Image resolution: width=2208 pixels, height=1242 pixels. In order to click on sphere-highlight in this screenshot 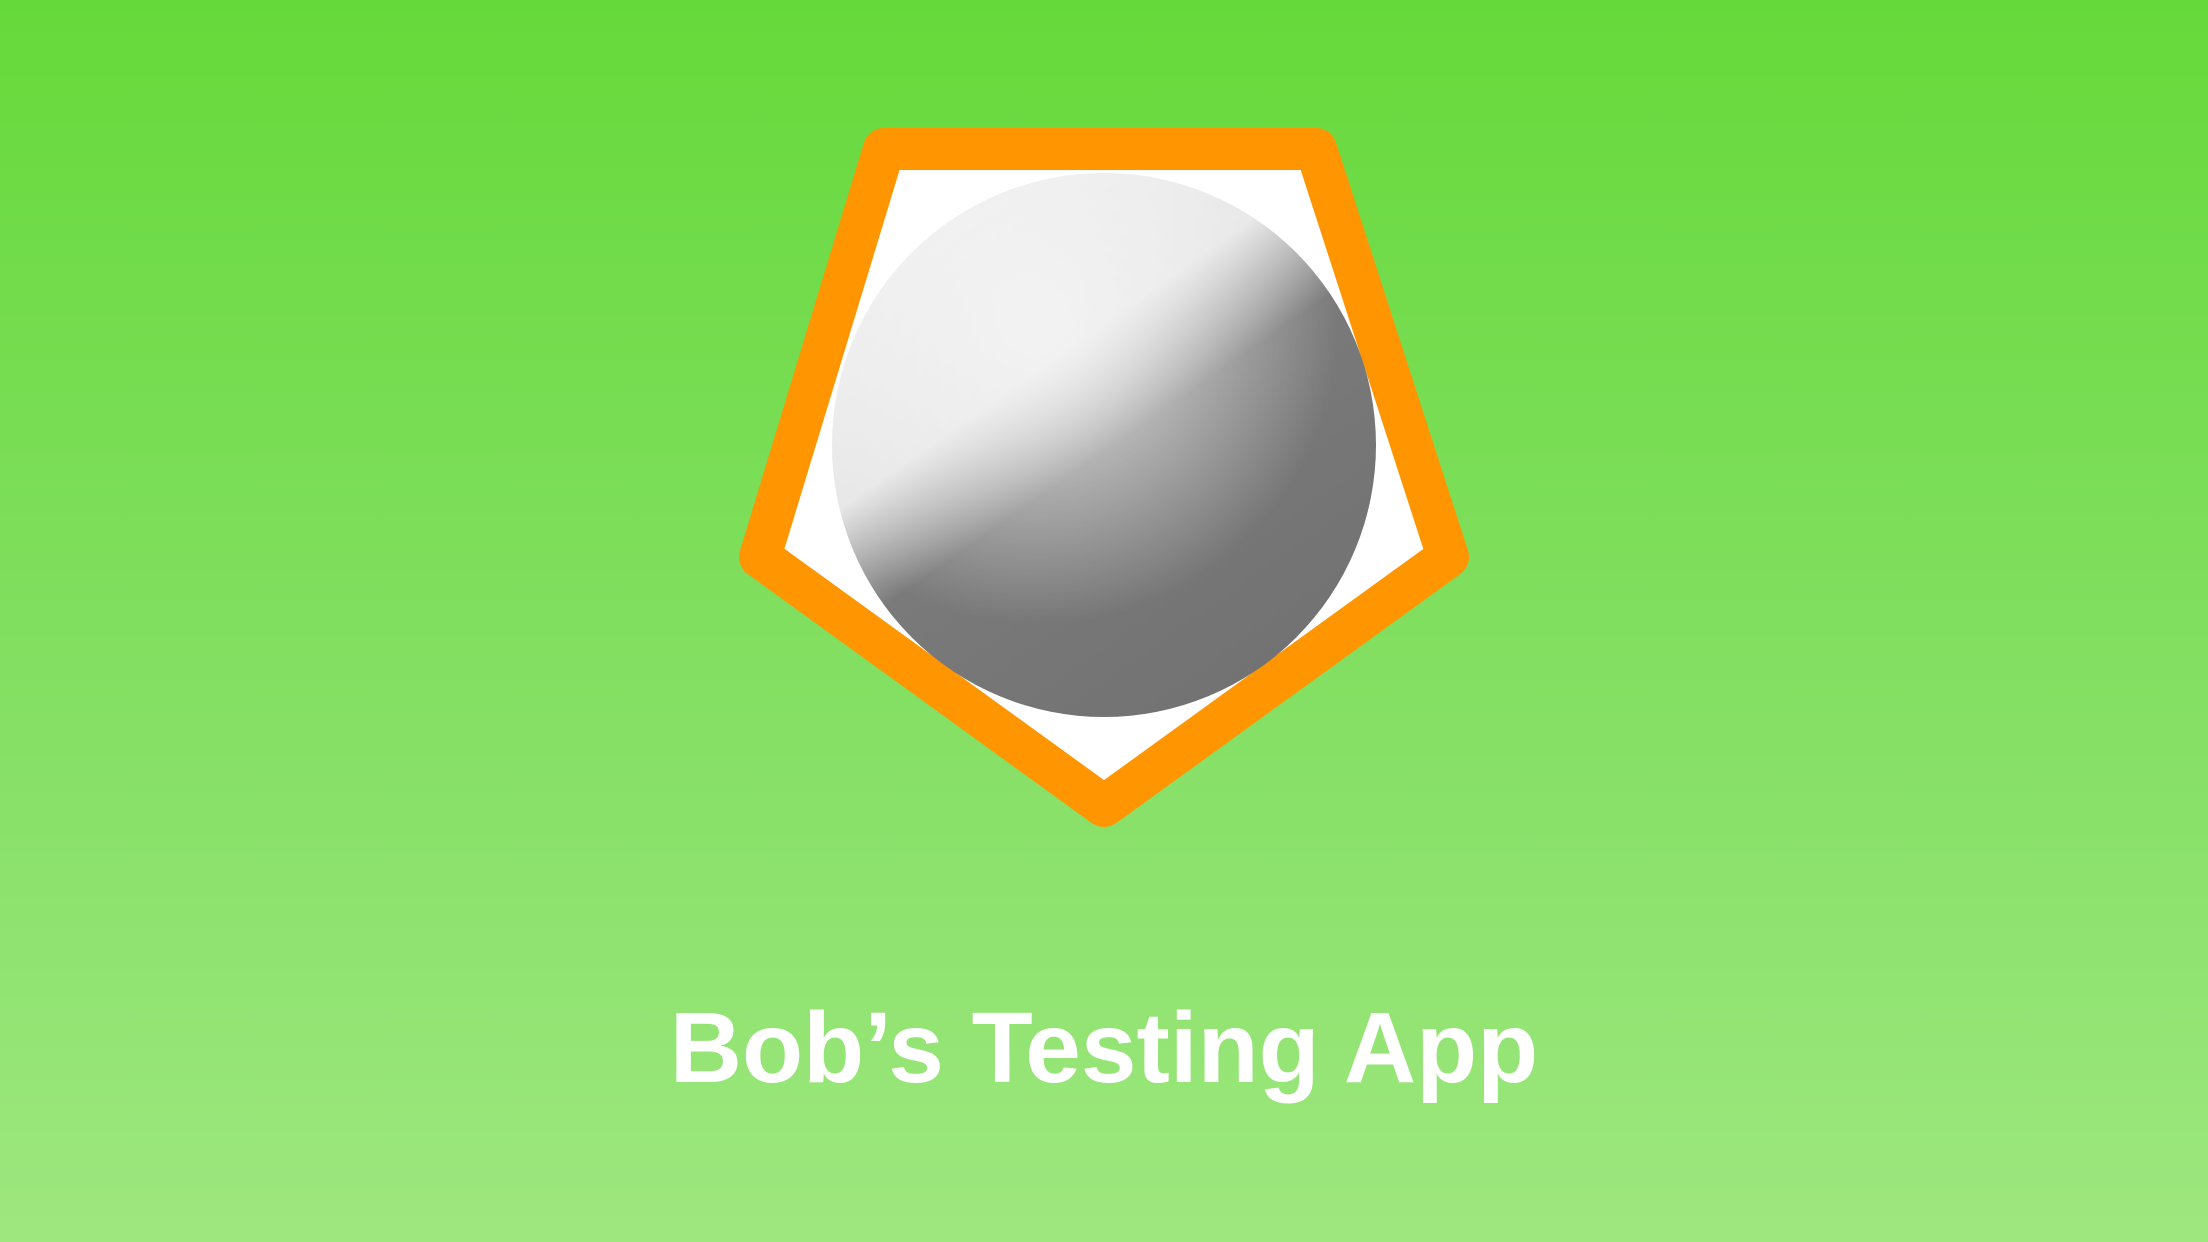, I will do `click(1104, 445)`.